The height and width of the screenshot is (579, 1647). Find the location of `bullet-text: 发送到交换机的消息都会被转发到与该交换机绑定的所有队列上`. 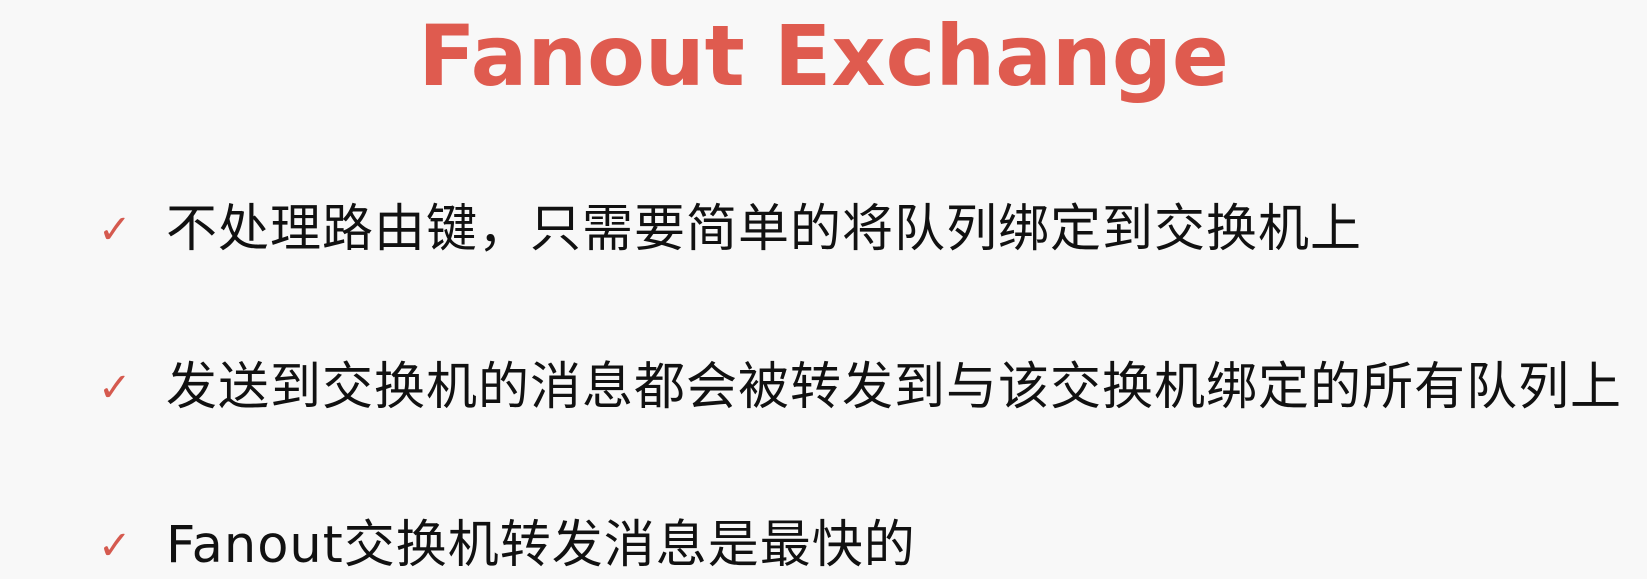

bullet-text: 发送到交换机的消息都会被转发到与该交换机绑定的所有队列上 is located at coordinates (894, 387).